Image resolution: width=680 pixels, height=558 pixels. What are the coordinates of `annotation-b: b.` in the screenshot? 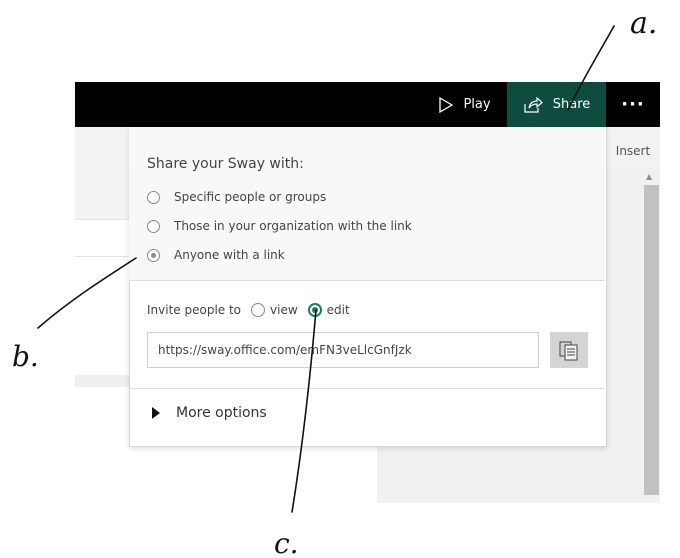 It's located at (25, 356).